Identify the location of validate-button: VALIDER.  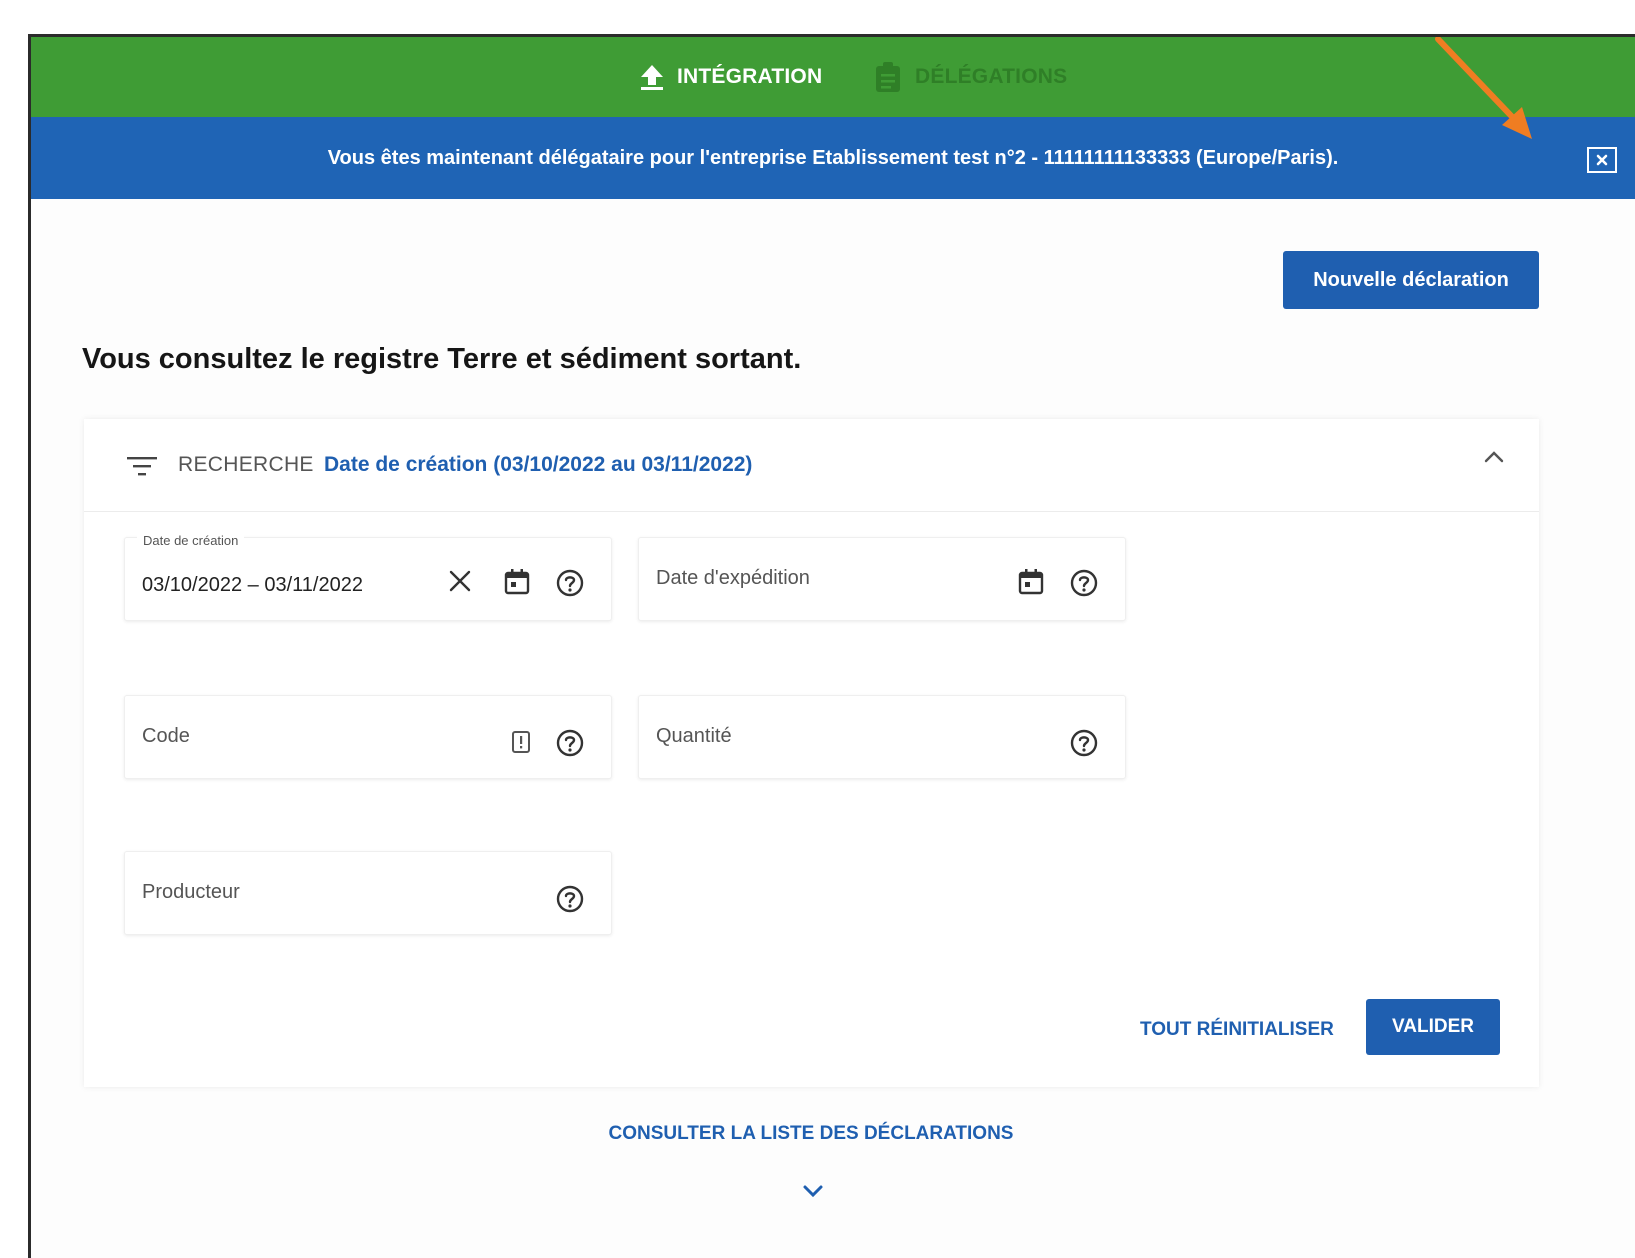
(1433, 1027).